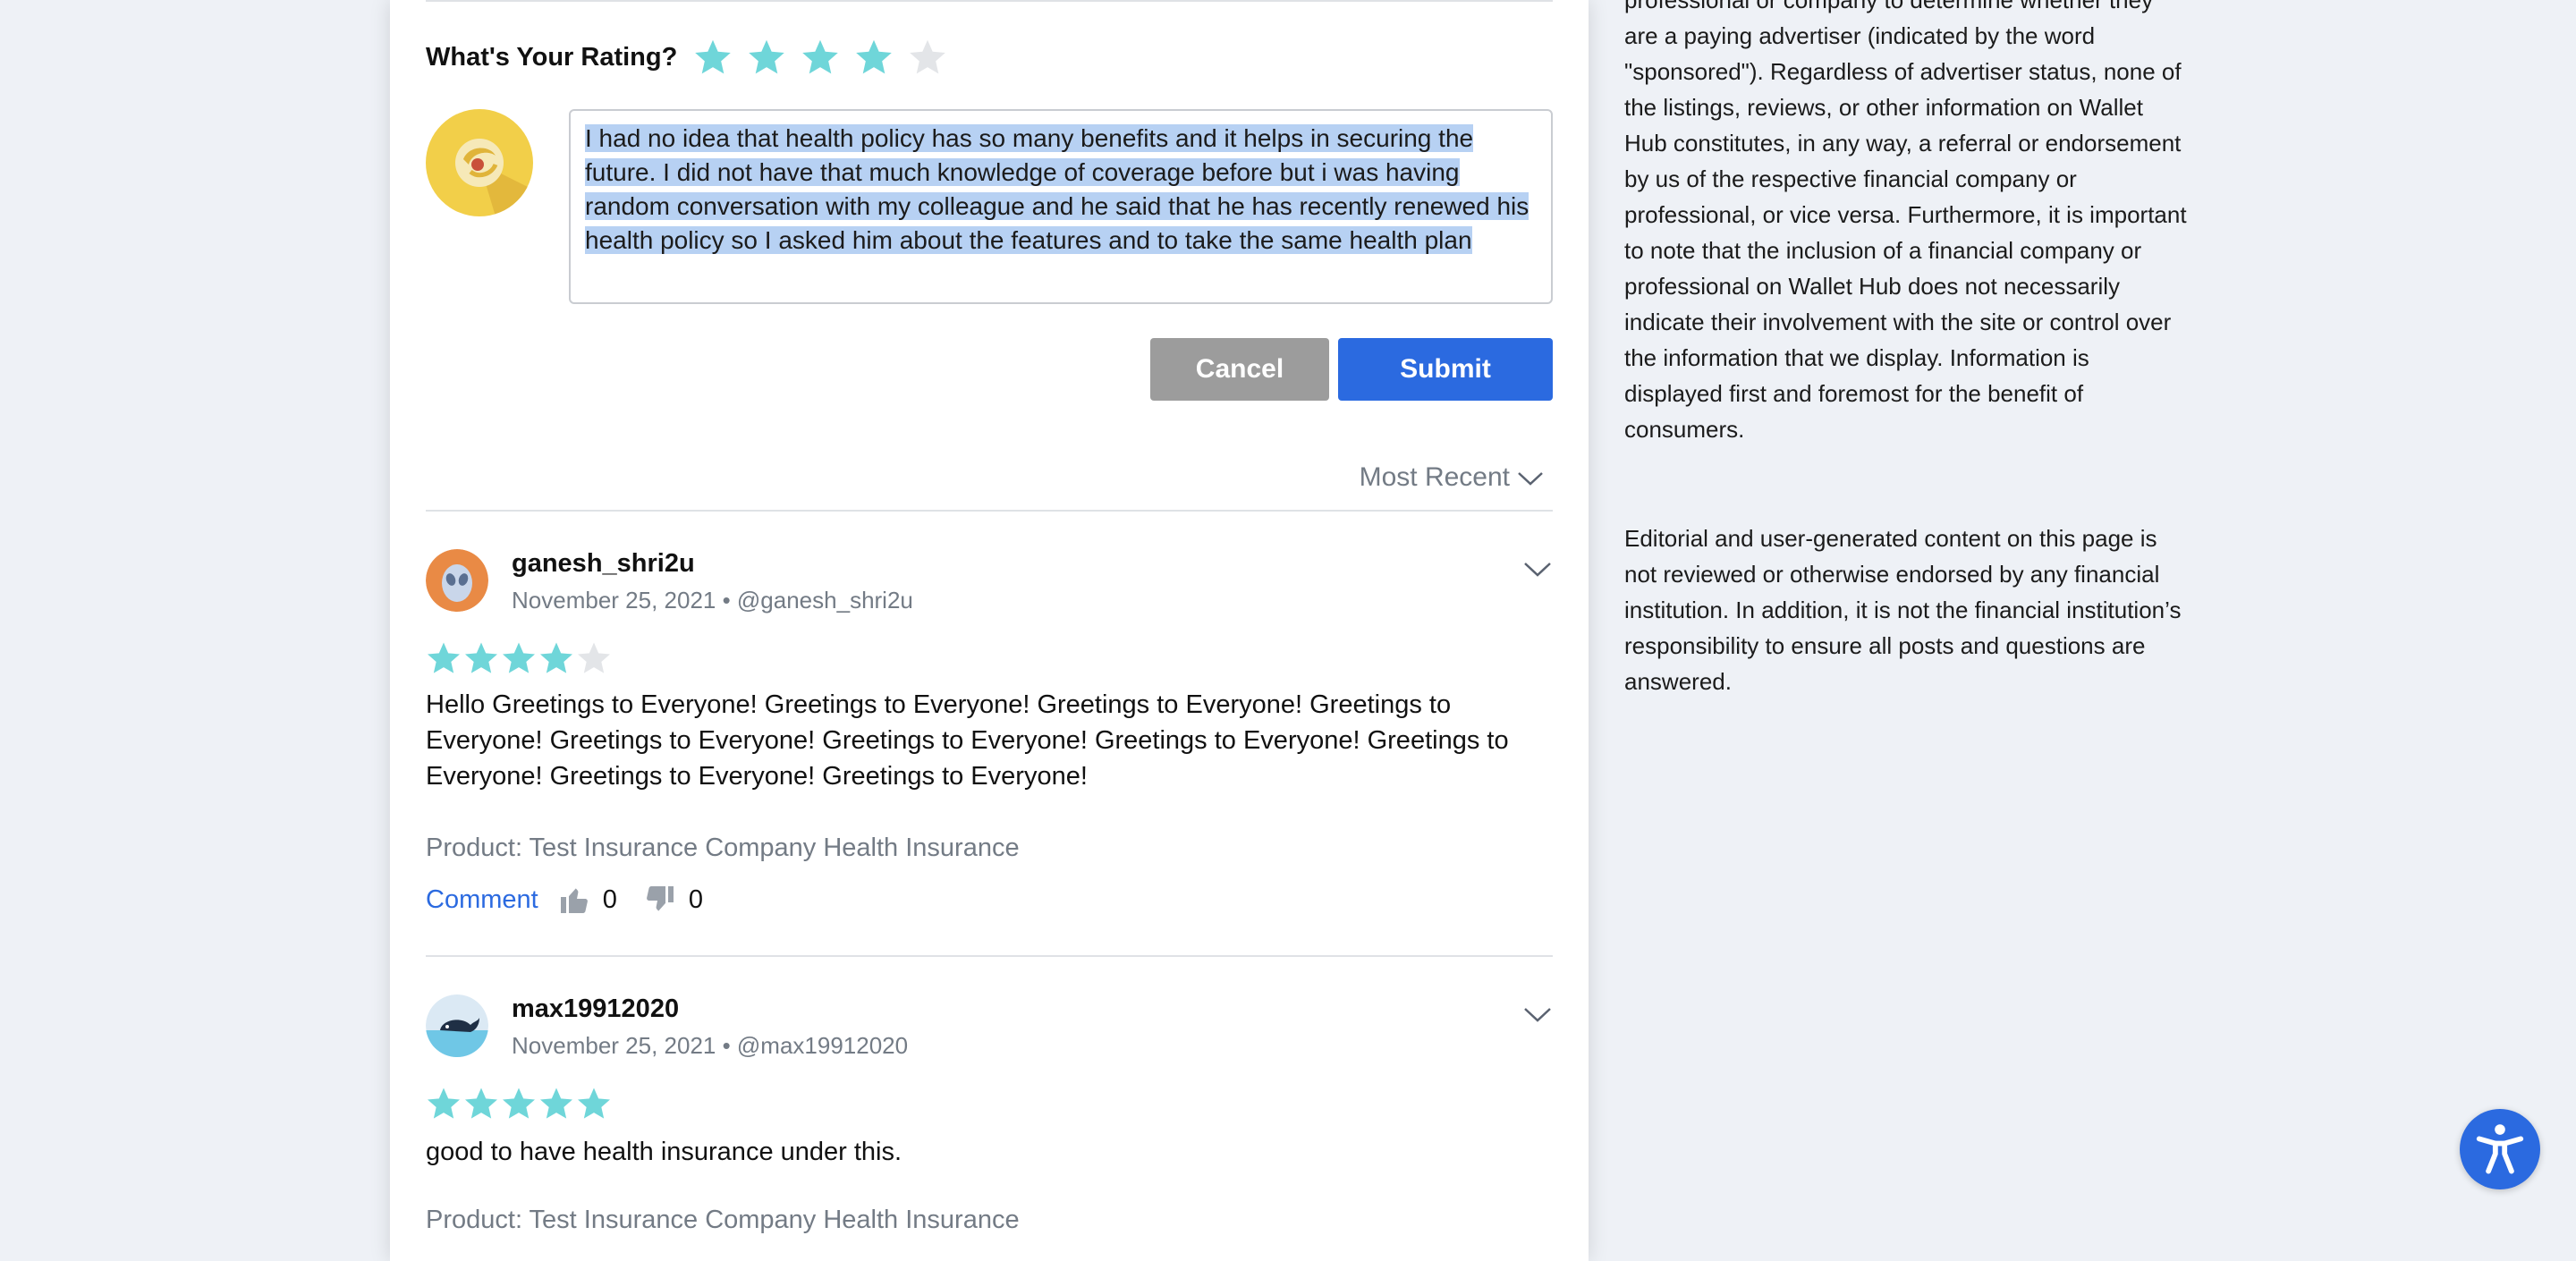  What do you see at coordinates (1434, 477) in the screenshot?
I see `sort-label: Most Recent` at bounding box center [1434, 477].